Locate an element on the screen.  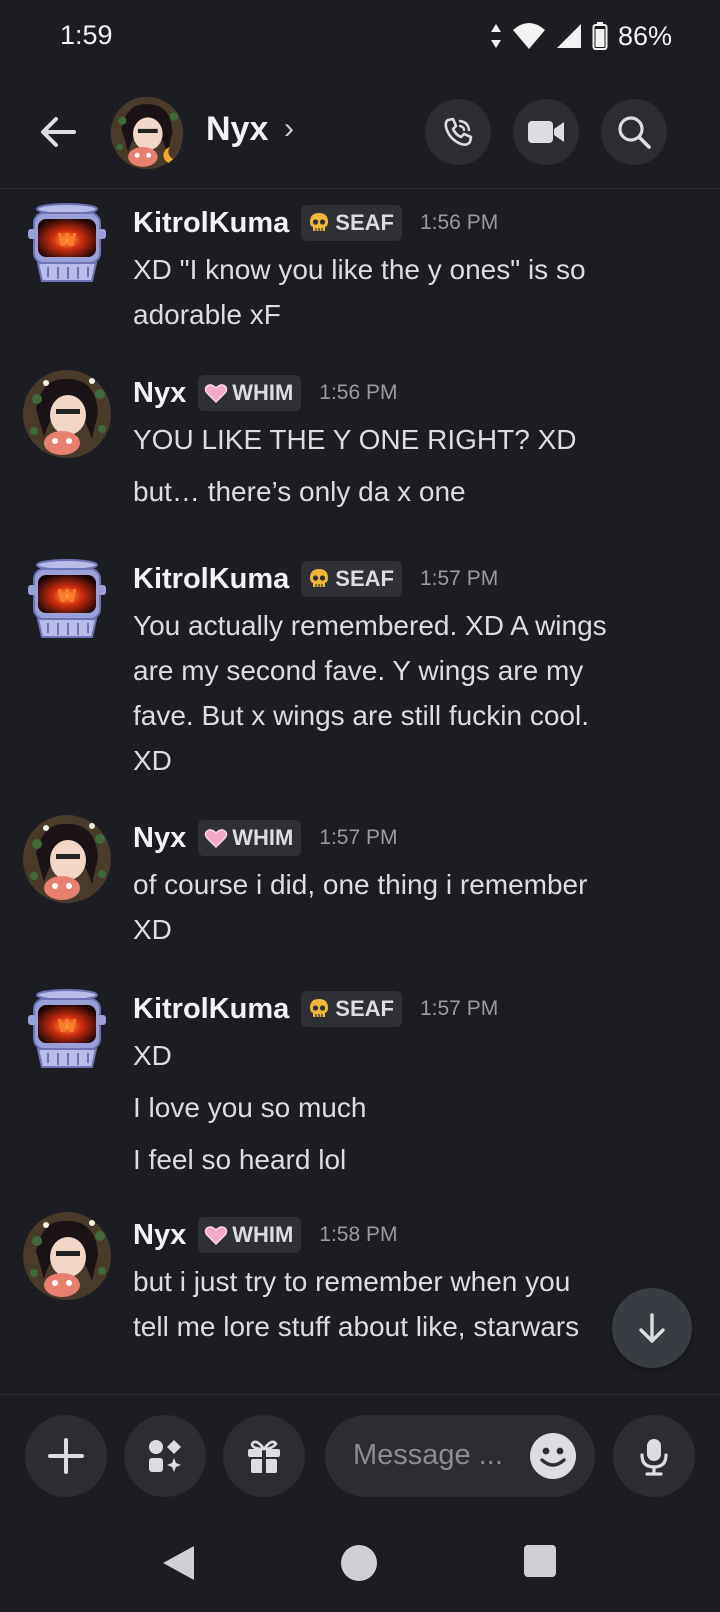
nav-back-icon is located at coordinates (178, 1563).